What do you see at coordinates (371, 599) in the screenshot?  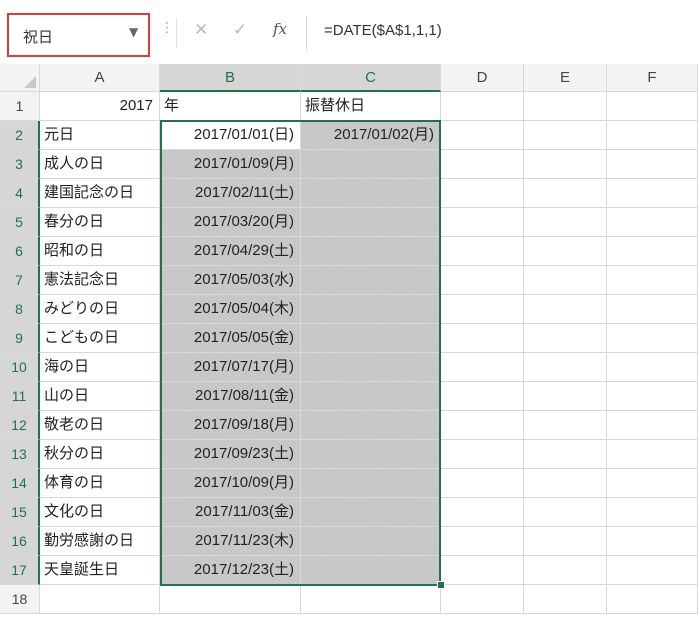 I see `cell-c18` at bounding box center [371, 599].